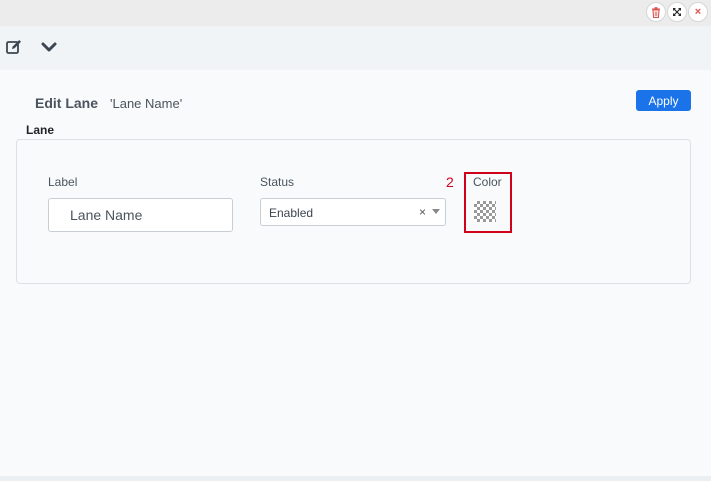 The image size is (711, 481). I want to click on trash-icon, so click(656, 12).